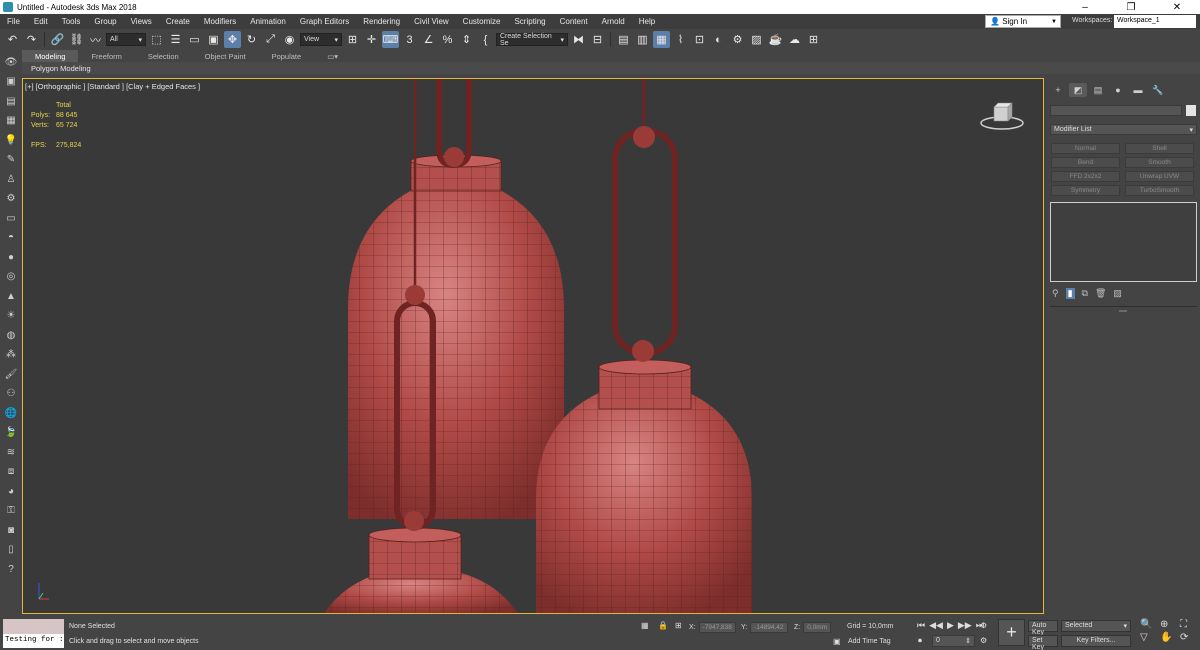  What do you see at coordinates (1011, 632) in the screenshot?
I see `set-keys-button: +` at bounding box center [1011, 632].